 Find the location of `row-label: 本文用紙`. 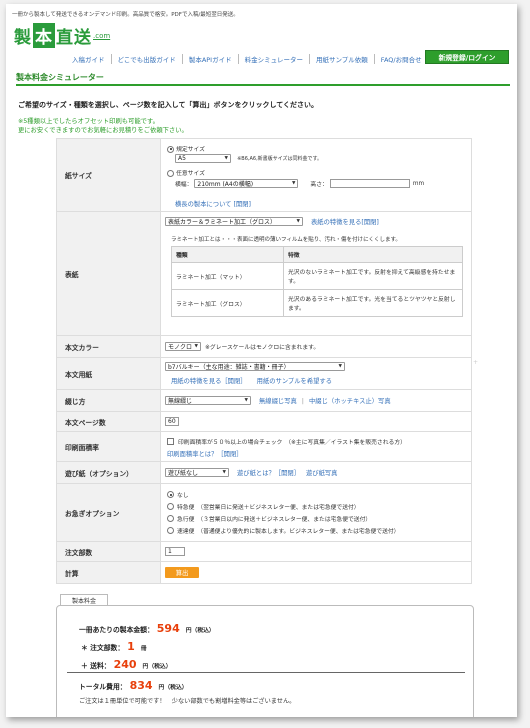

row-label: 本文用紙 is located at coordinates (109, 373).